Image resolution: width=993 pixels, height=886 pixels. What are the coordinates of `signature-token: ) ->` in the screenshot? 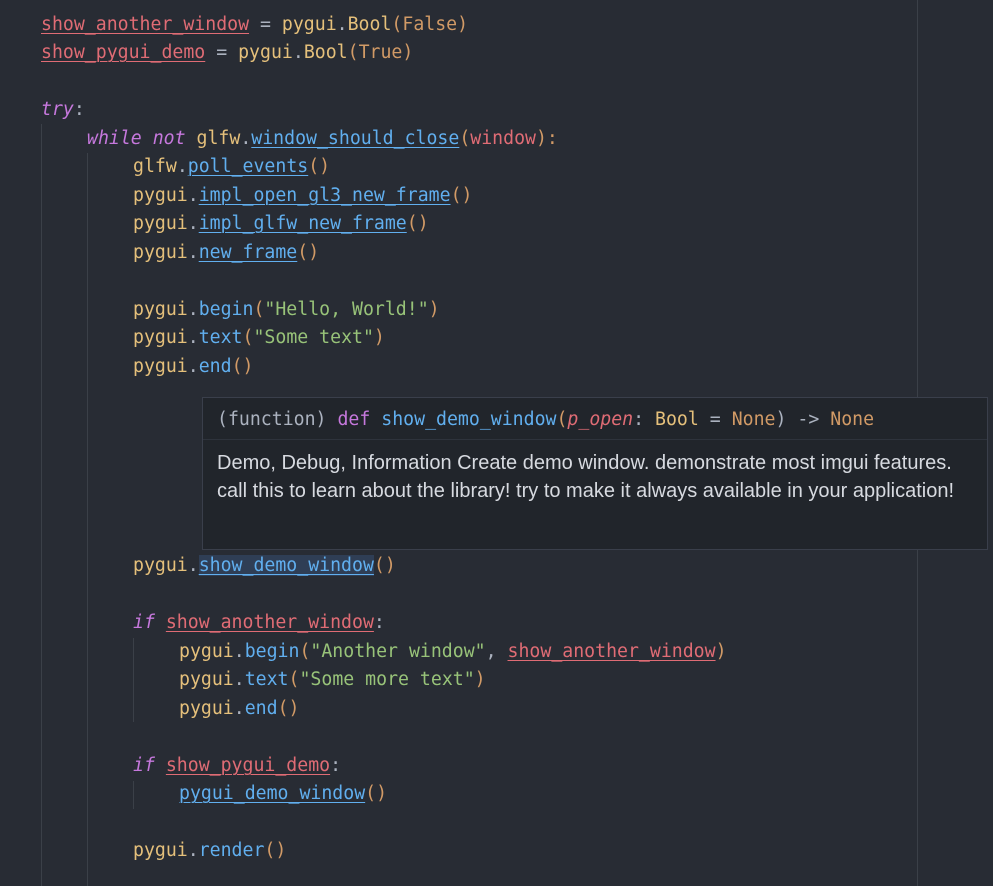 It's located at (803, 419).